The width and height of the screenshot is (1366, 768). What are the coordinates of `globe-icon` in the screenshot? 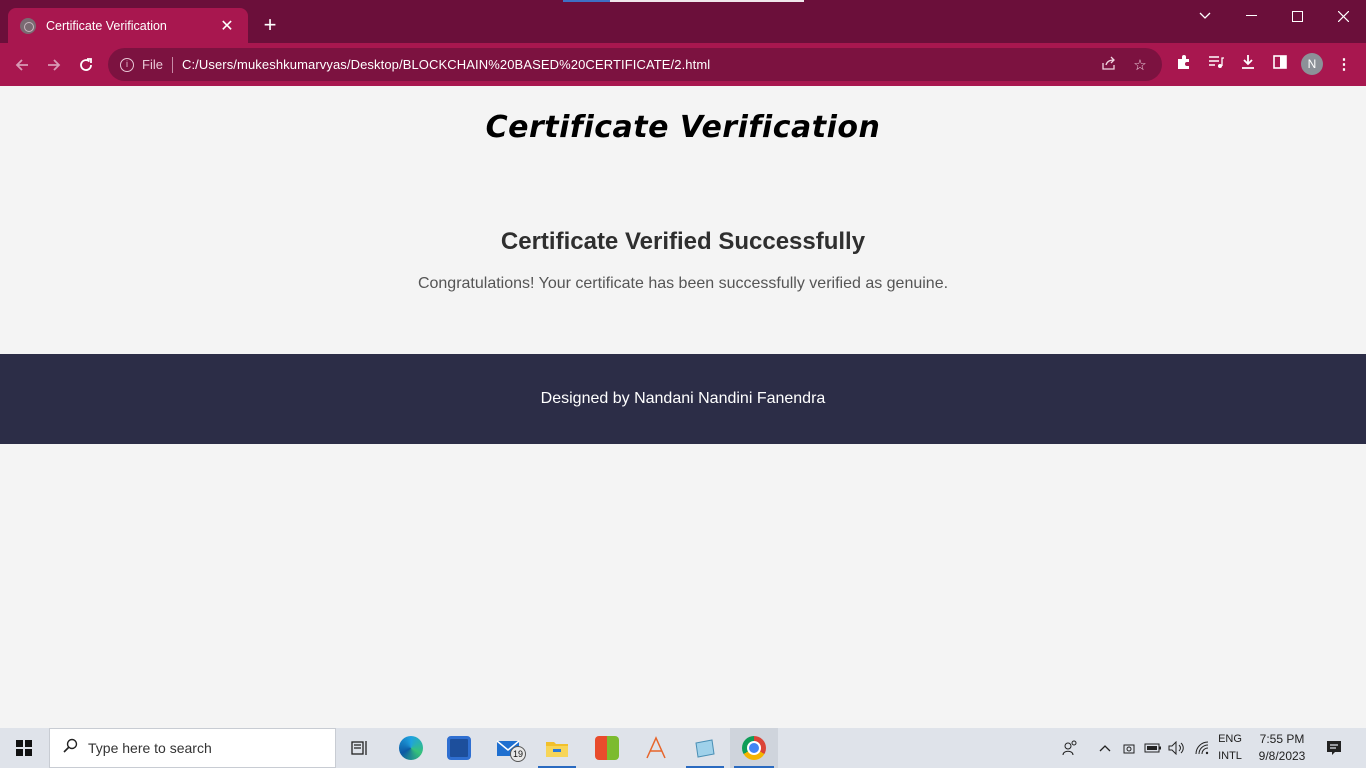 It's located at (28, 25).